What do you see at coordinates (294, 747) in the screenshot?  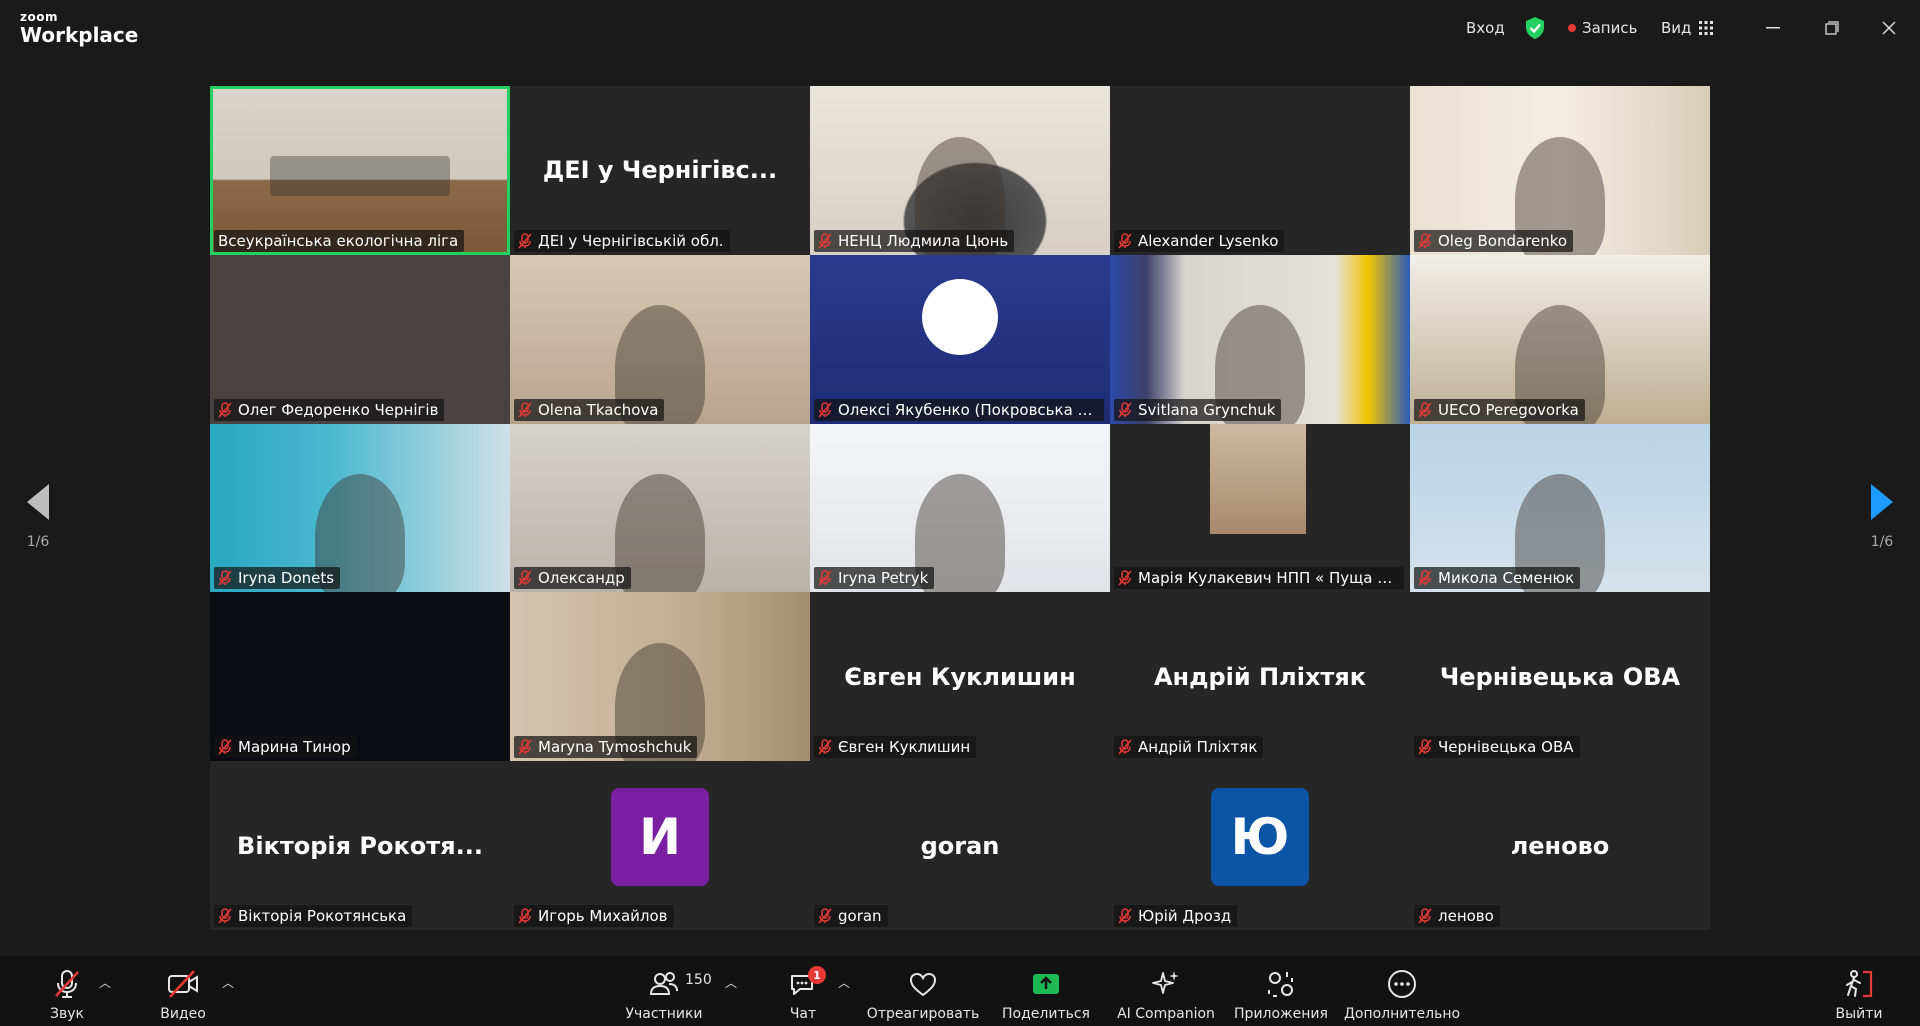 I see `participant-name: Марина Тинор` at bounding box center [294, 747].